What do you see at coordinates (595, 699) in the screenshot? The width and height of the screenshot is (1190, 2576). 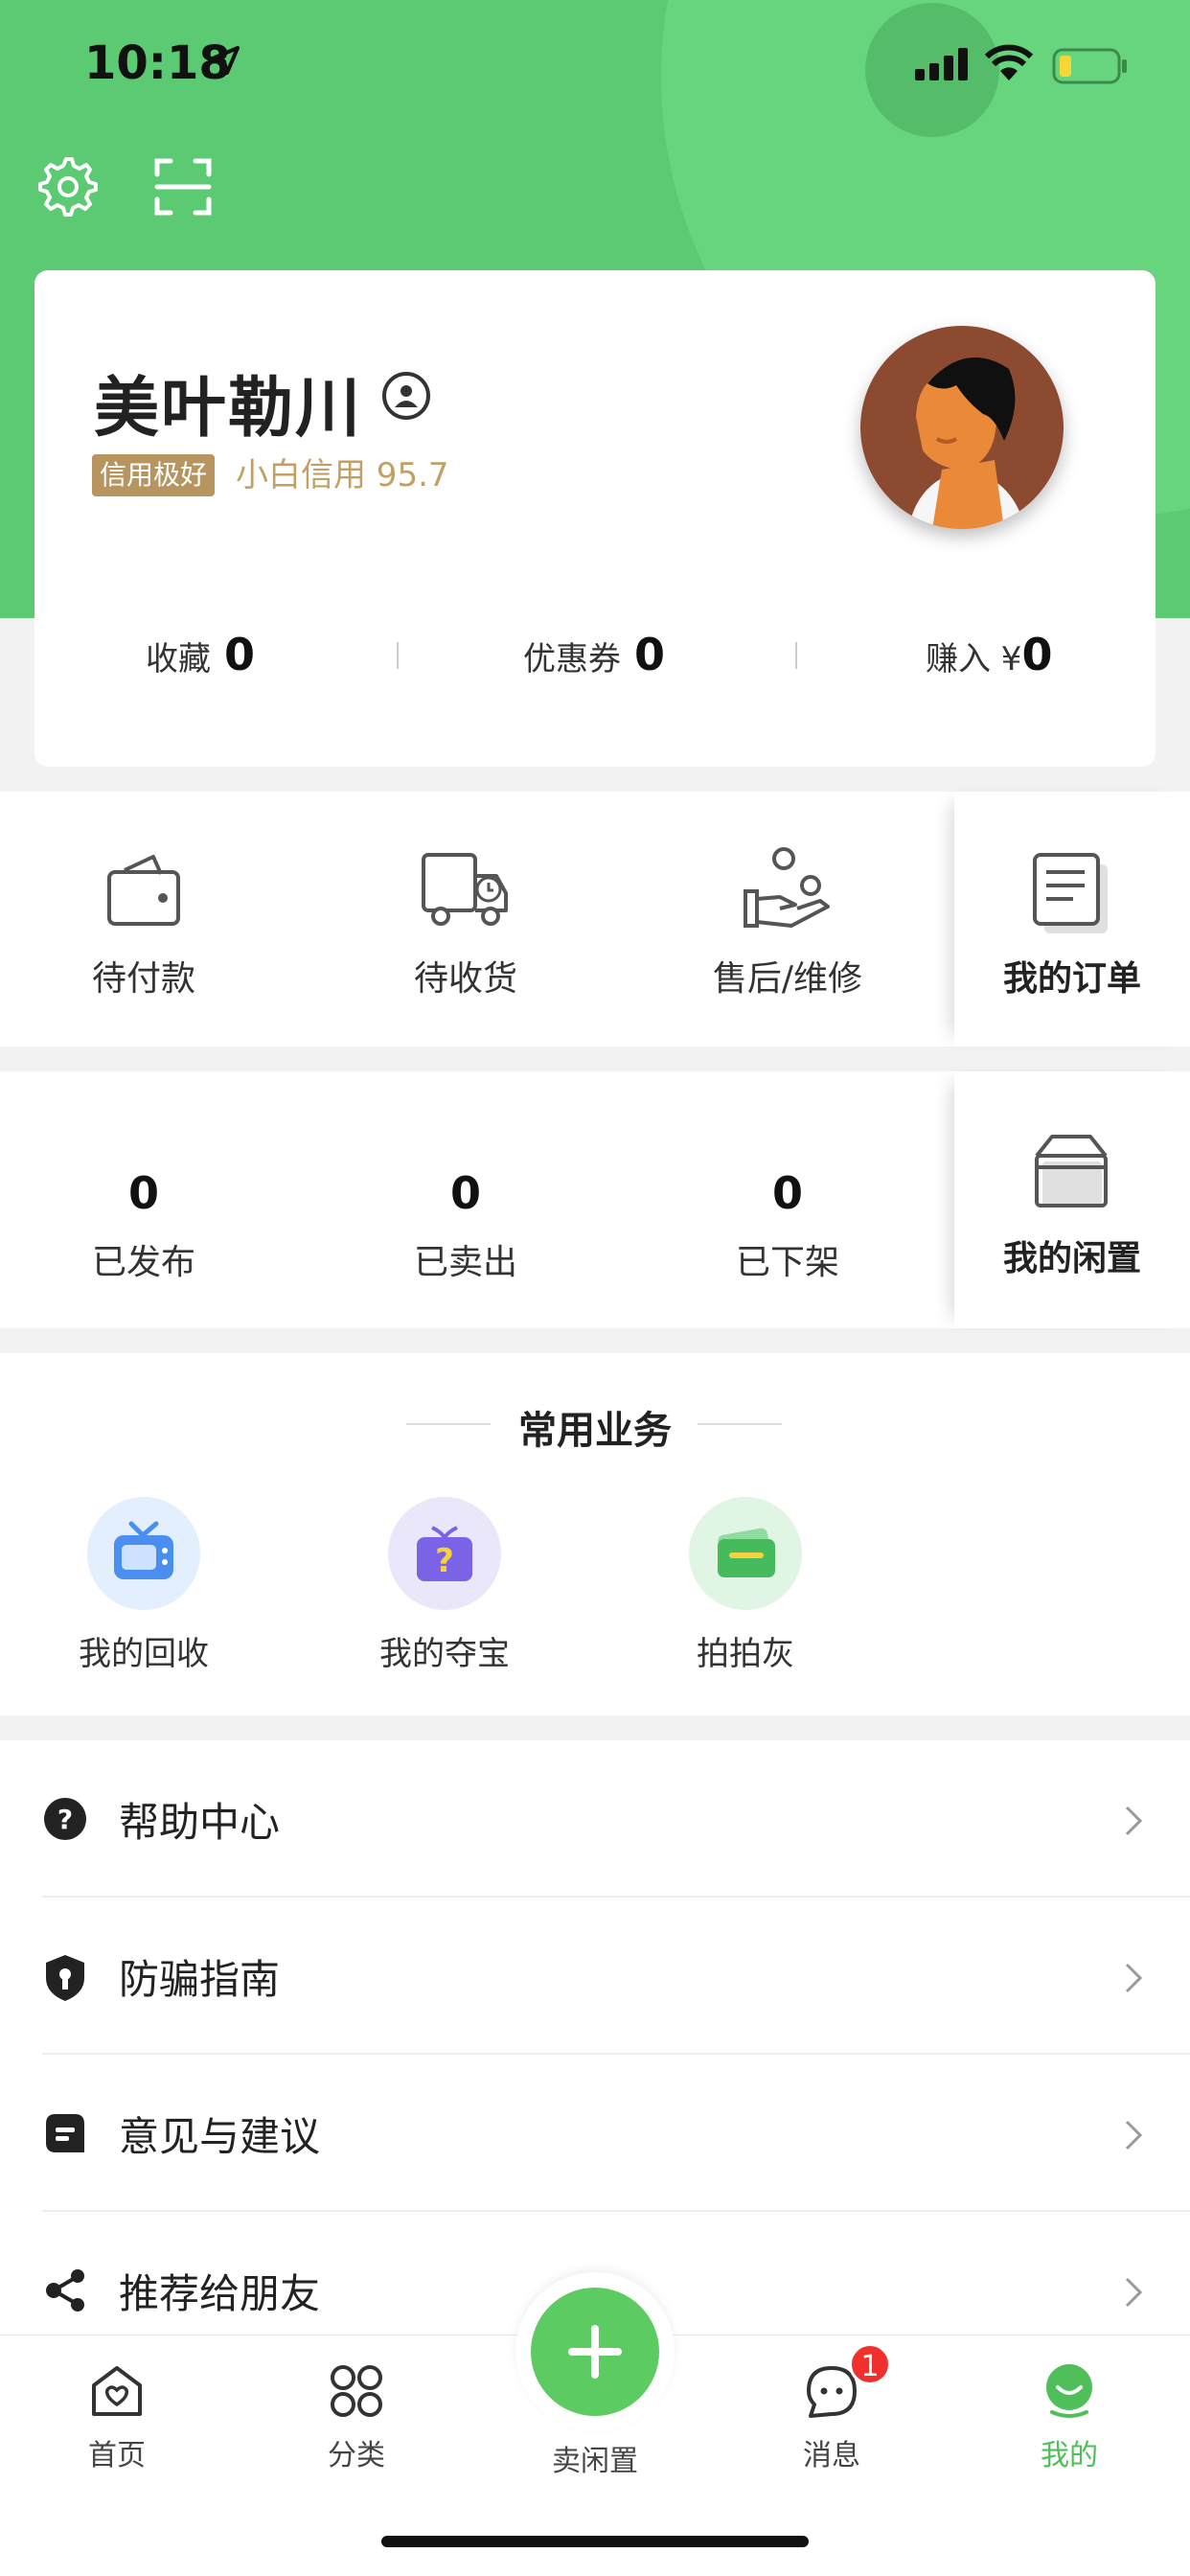 I see `stats-row: 收藏 0 优惠券 0 赚入 ¥ 0` at bounding box center [595, 699].